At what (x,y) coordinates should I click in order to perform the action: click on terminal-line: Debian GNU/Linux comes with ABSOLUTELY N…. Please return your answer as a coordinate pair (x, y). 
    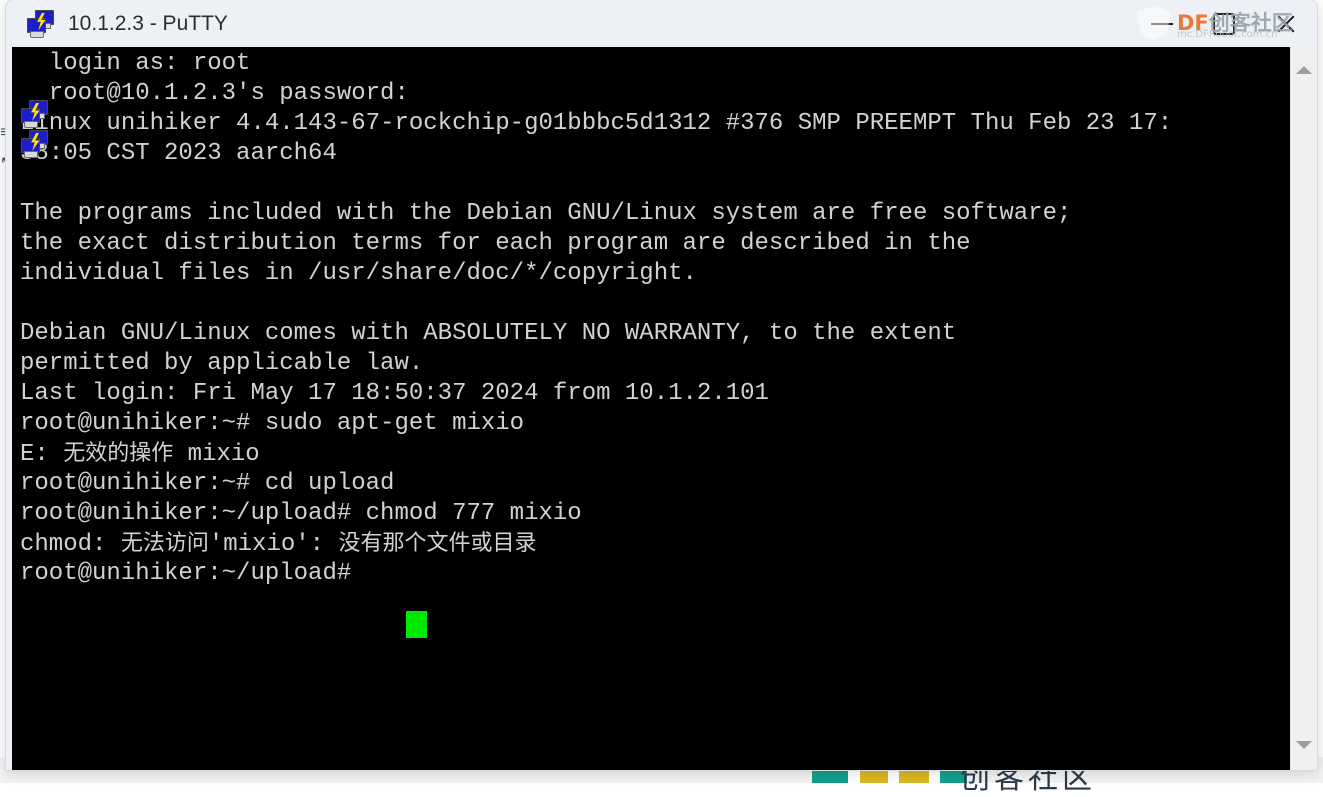
    Looking at the image, I should click on (488, 333).